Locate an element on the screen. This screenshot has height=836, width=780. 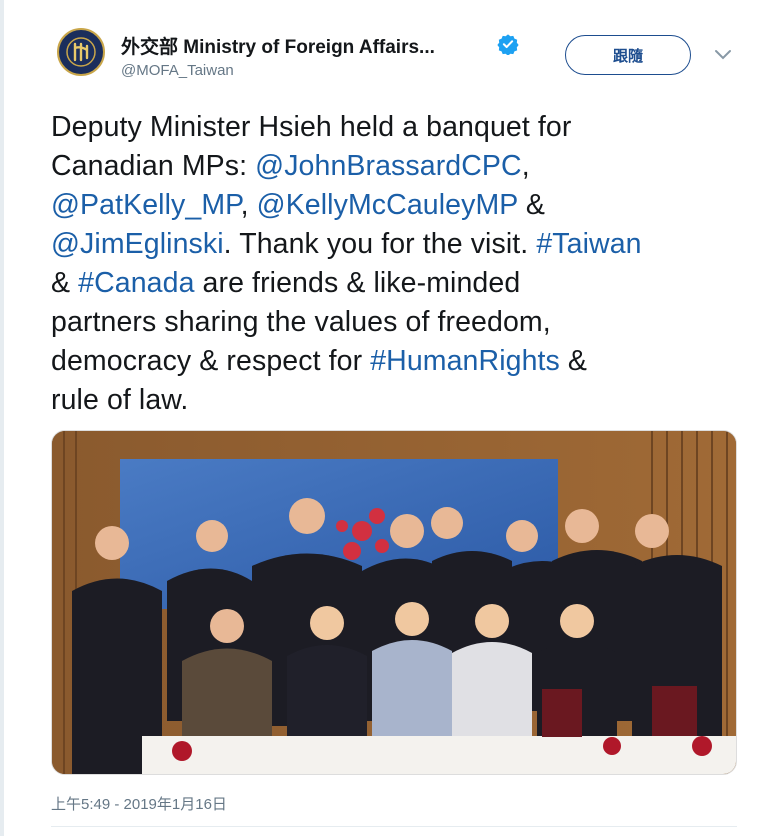
text-segment: are friends & like-minded is located at coordinates (357, 283).